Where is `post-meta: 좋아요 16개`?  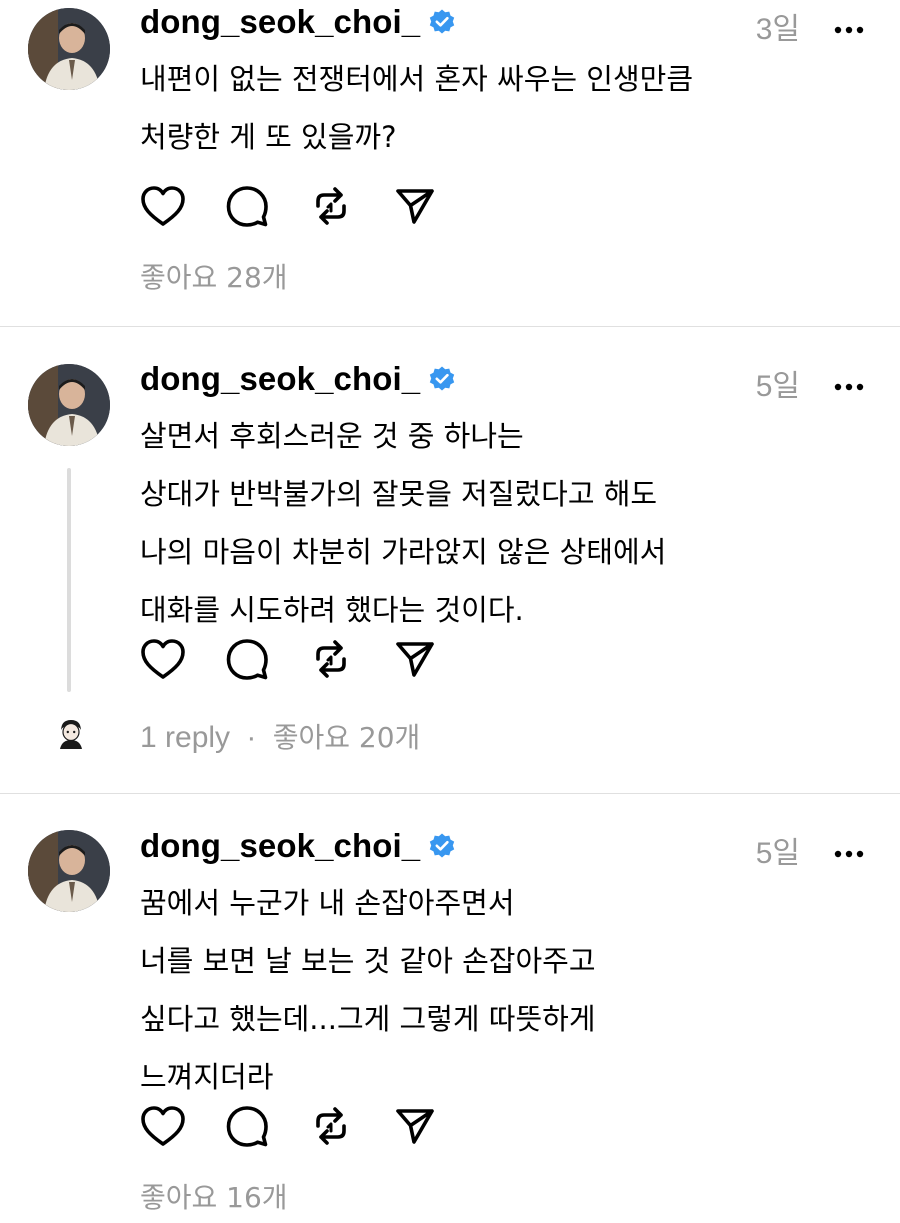 post-meta: 좋아요 16개 is located at coordinates (214, 1196).